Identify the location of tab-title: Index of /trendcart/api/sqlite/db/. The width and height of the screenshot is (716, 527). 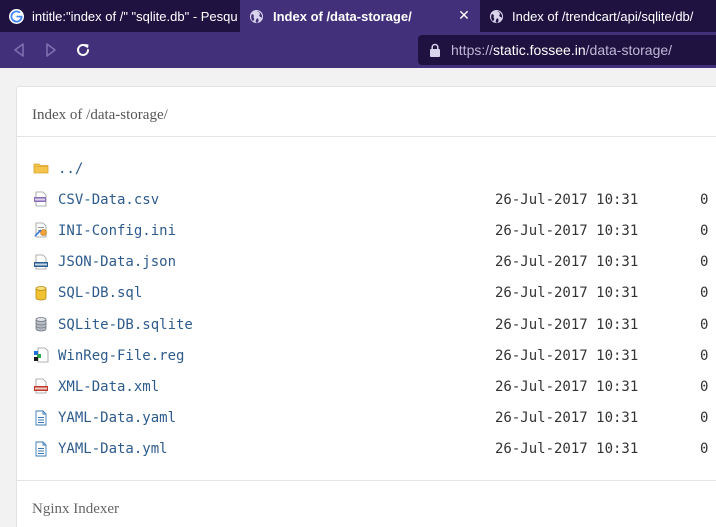
(603, 16).